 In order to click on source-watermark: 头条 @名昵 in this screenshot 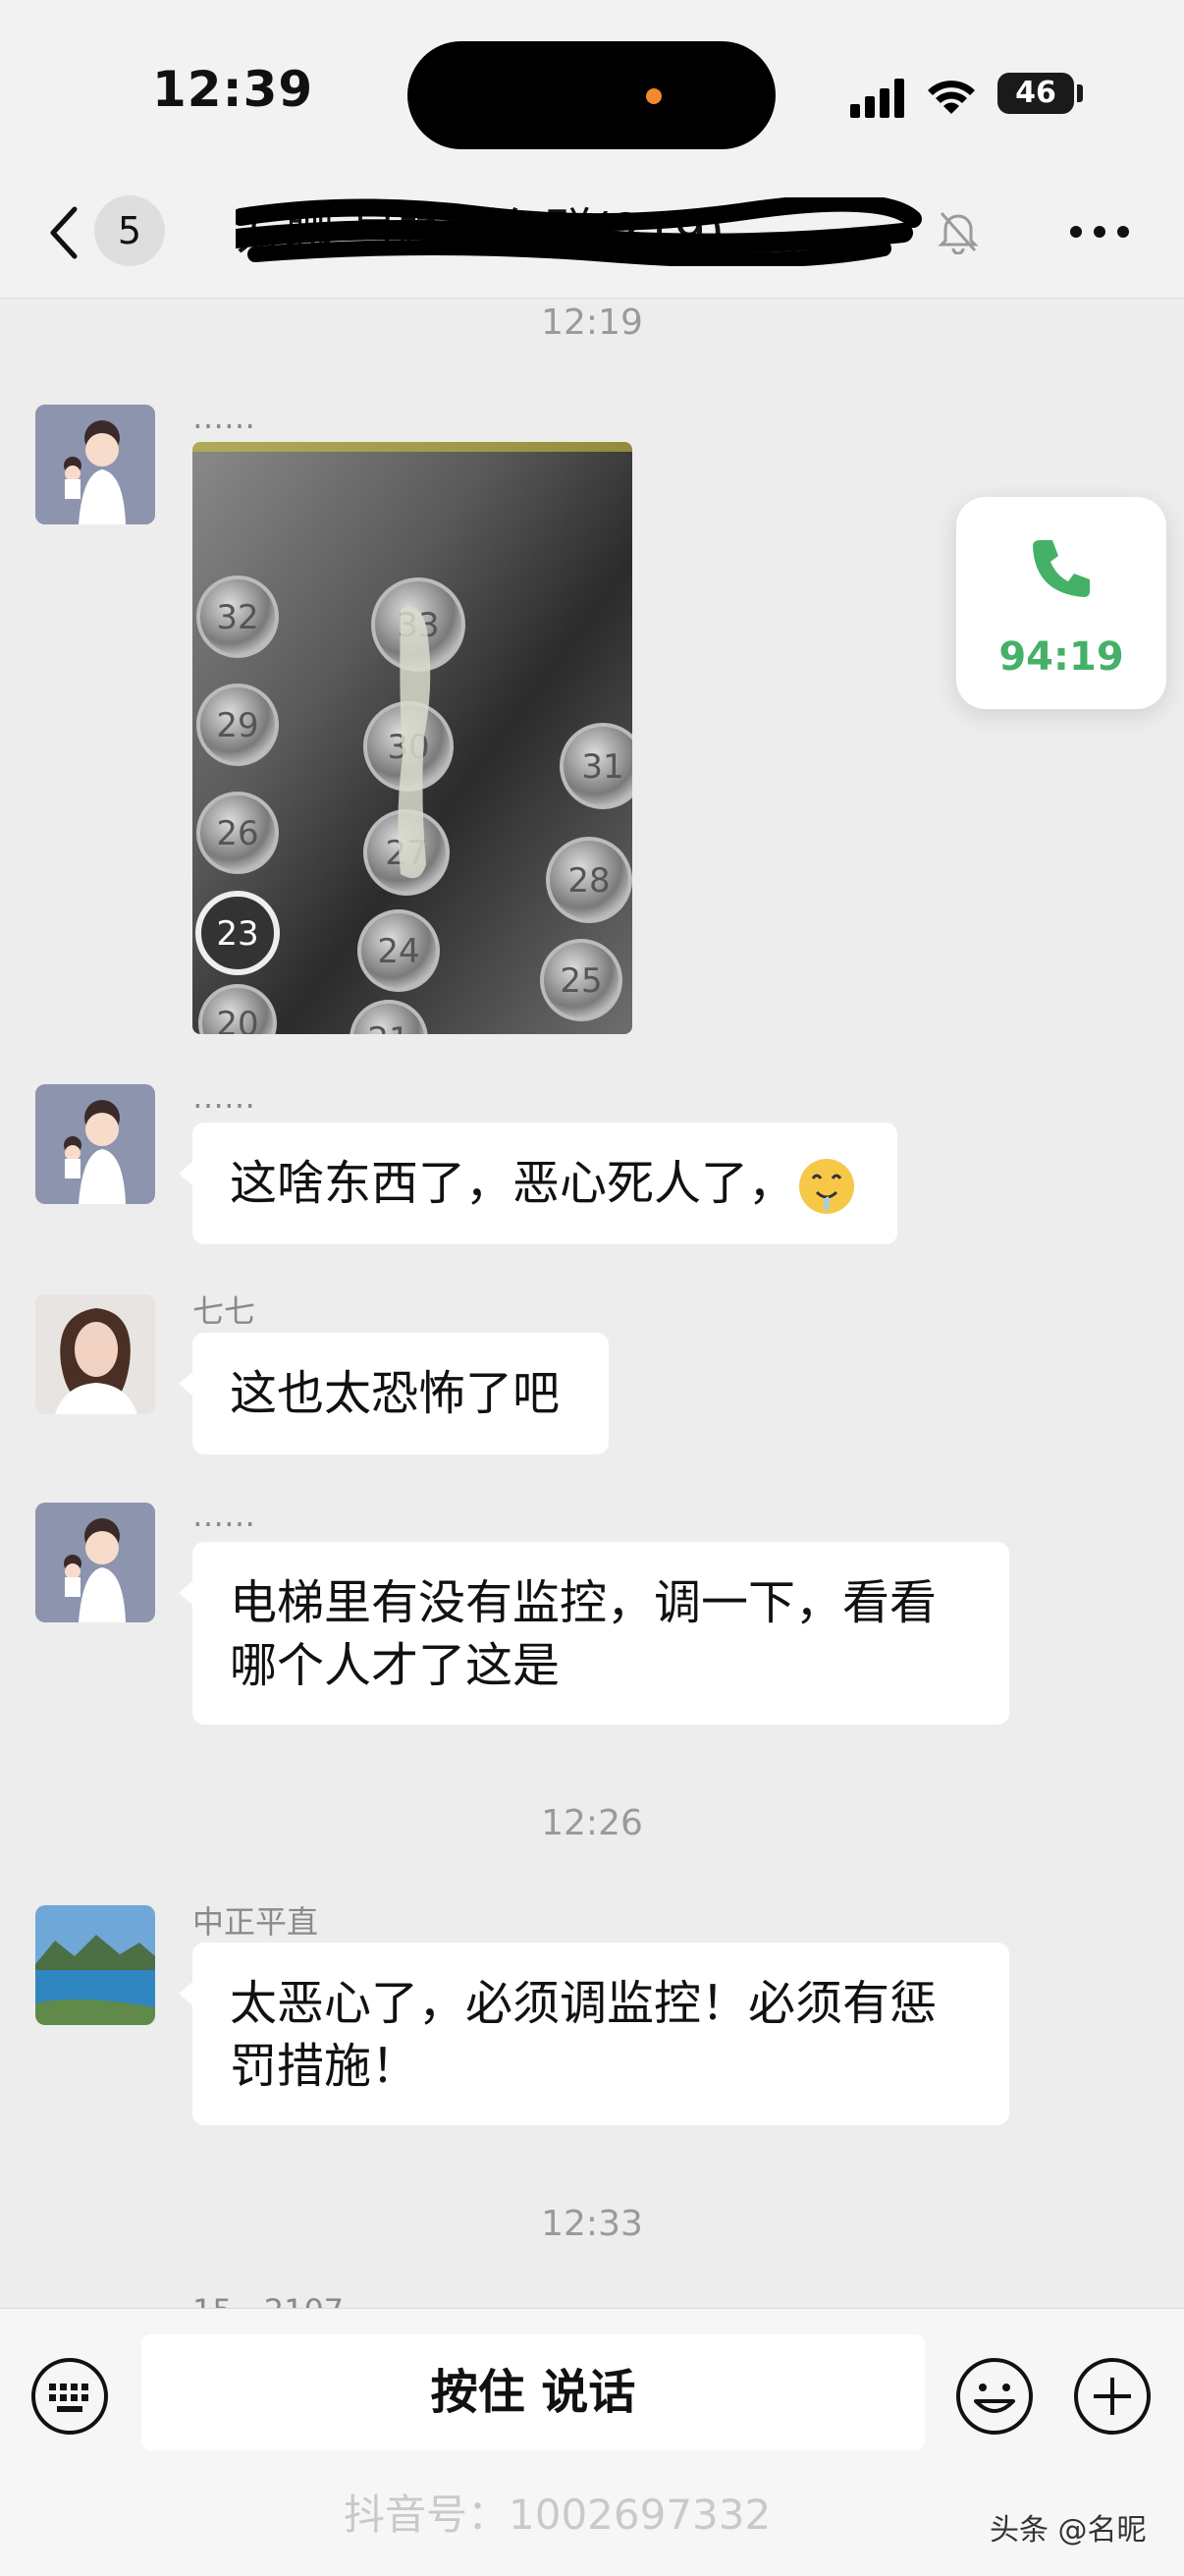, I will do `click(1068, 2531)`.